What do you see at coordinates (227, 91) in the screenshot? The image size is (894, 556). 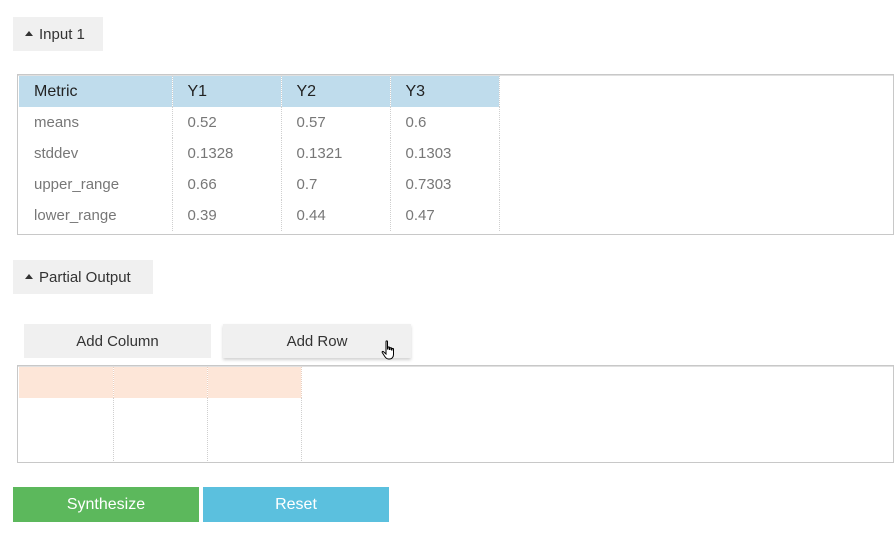 I see `column-header-y1: Y1` at bounding box center [227, 91].